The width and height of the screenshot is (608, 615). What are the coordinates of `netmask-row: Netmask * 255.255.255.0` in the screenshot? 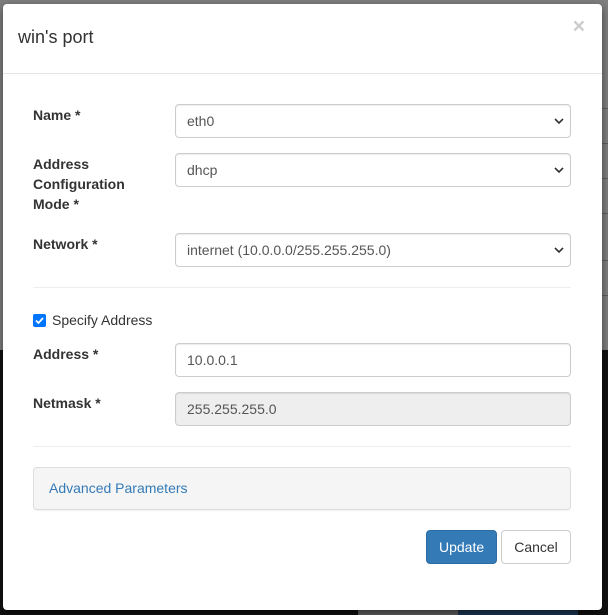 It's located at (302, 409).